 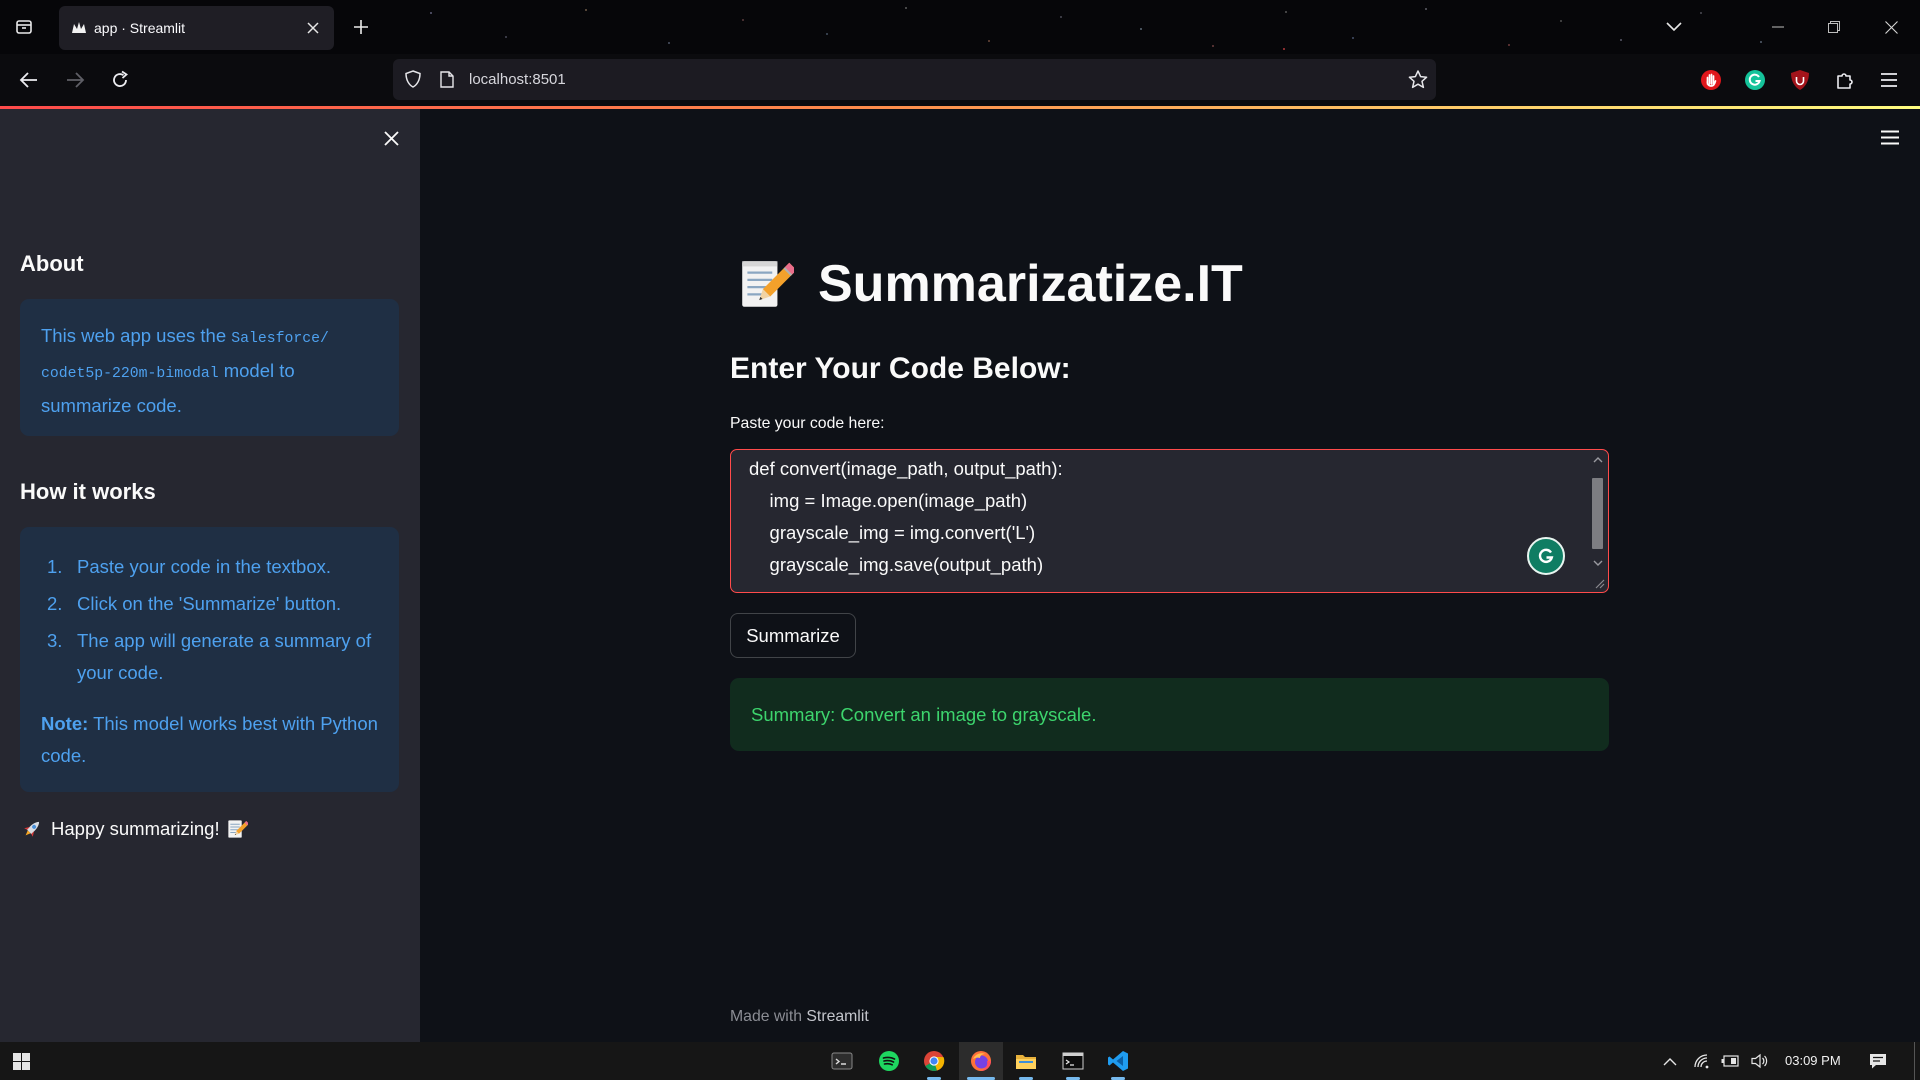 I want to click on closing-text: Happy summarizing!, so click(x=135, y=828).